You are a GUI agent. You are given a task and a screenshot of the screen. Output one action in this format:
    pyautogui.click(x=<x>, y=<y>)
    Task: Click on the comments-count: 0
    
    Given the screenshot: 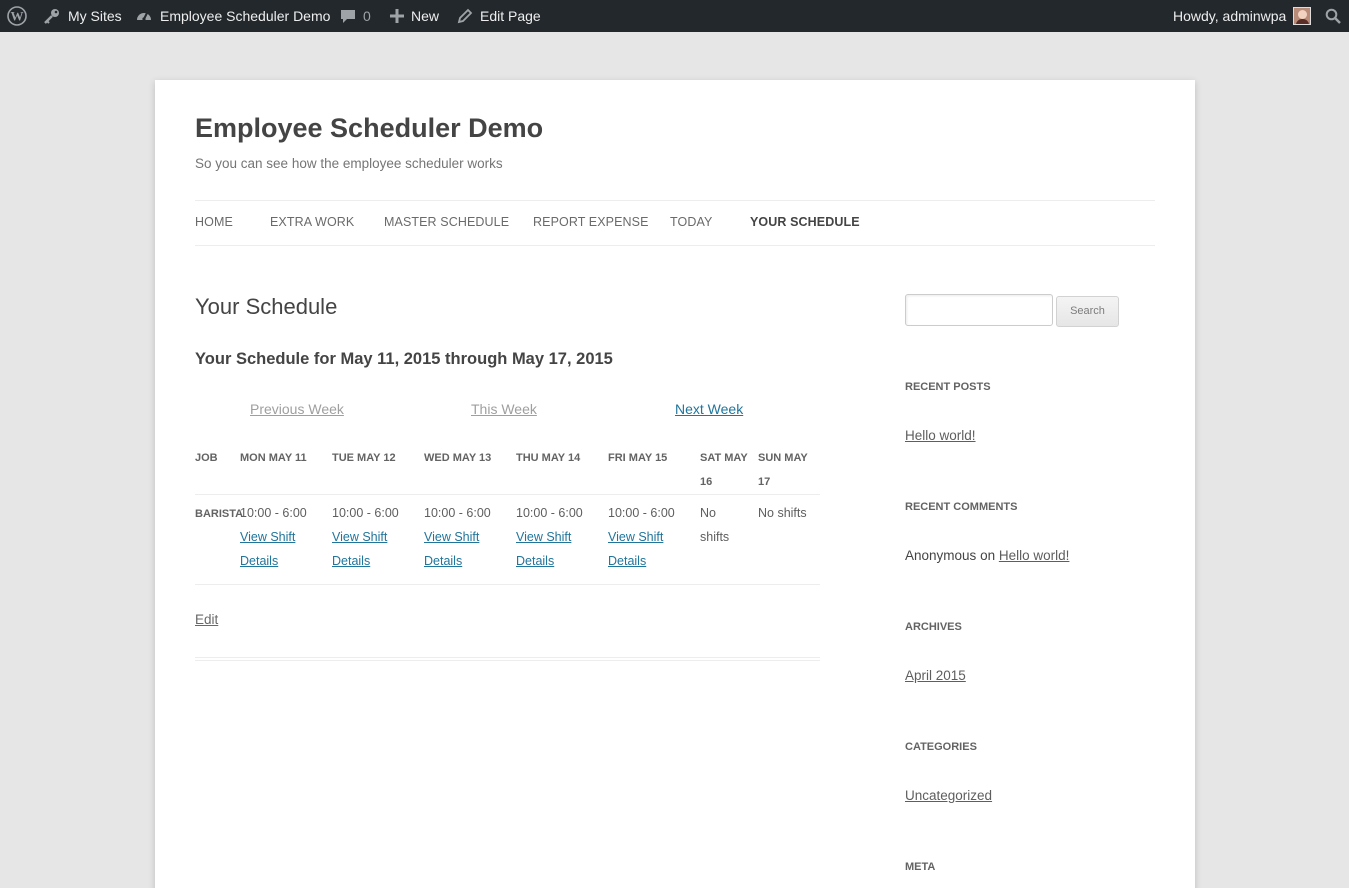 What is the action you would take?
    pyautogui.click(x=367, y=16)
    